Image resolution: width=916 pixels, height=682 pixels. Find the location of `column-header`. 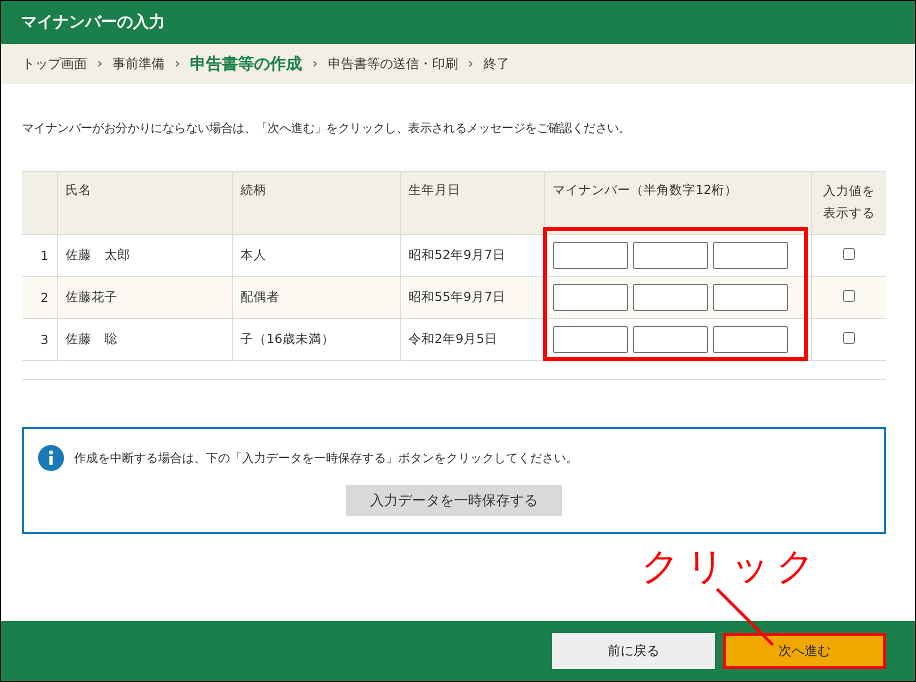

column-header is located at coordinates (39, 203).